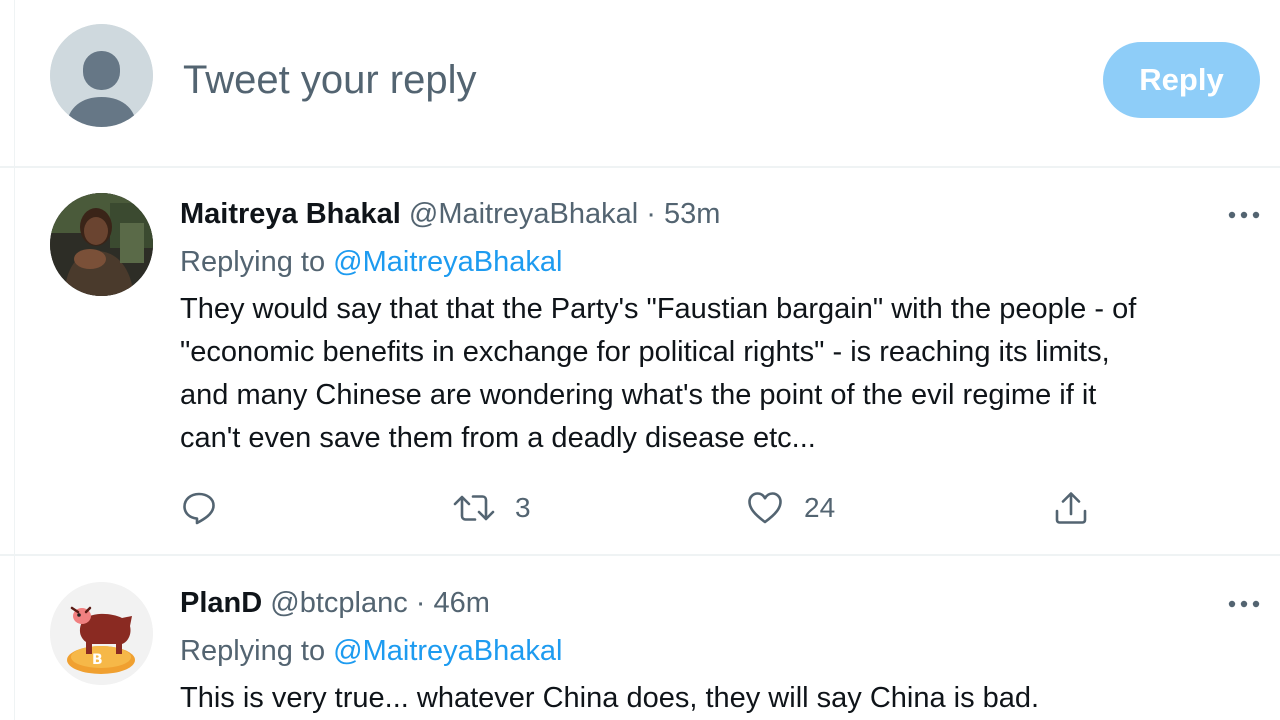 This screenshot has width=1280, height=720. I want to click on default-user-icon, so click(101, 75).